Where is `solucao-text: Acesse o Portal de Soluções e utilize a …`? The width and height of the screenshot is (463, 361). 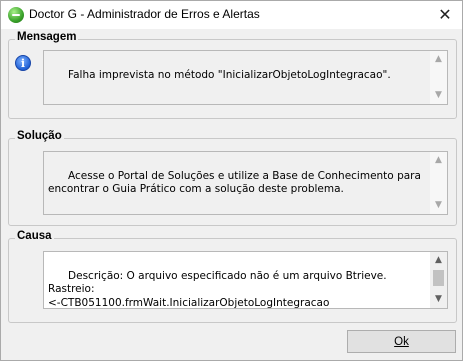
solucao-text: Acesse o Portal de Soluções e utilize a … is located at coordinates (236, 182).